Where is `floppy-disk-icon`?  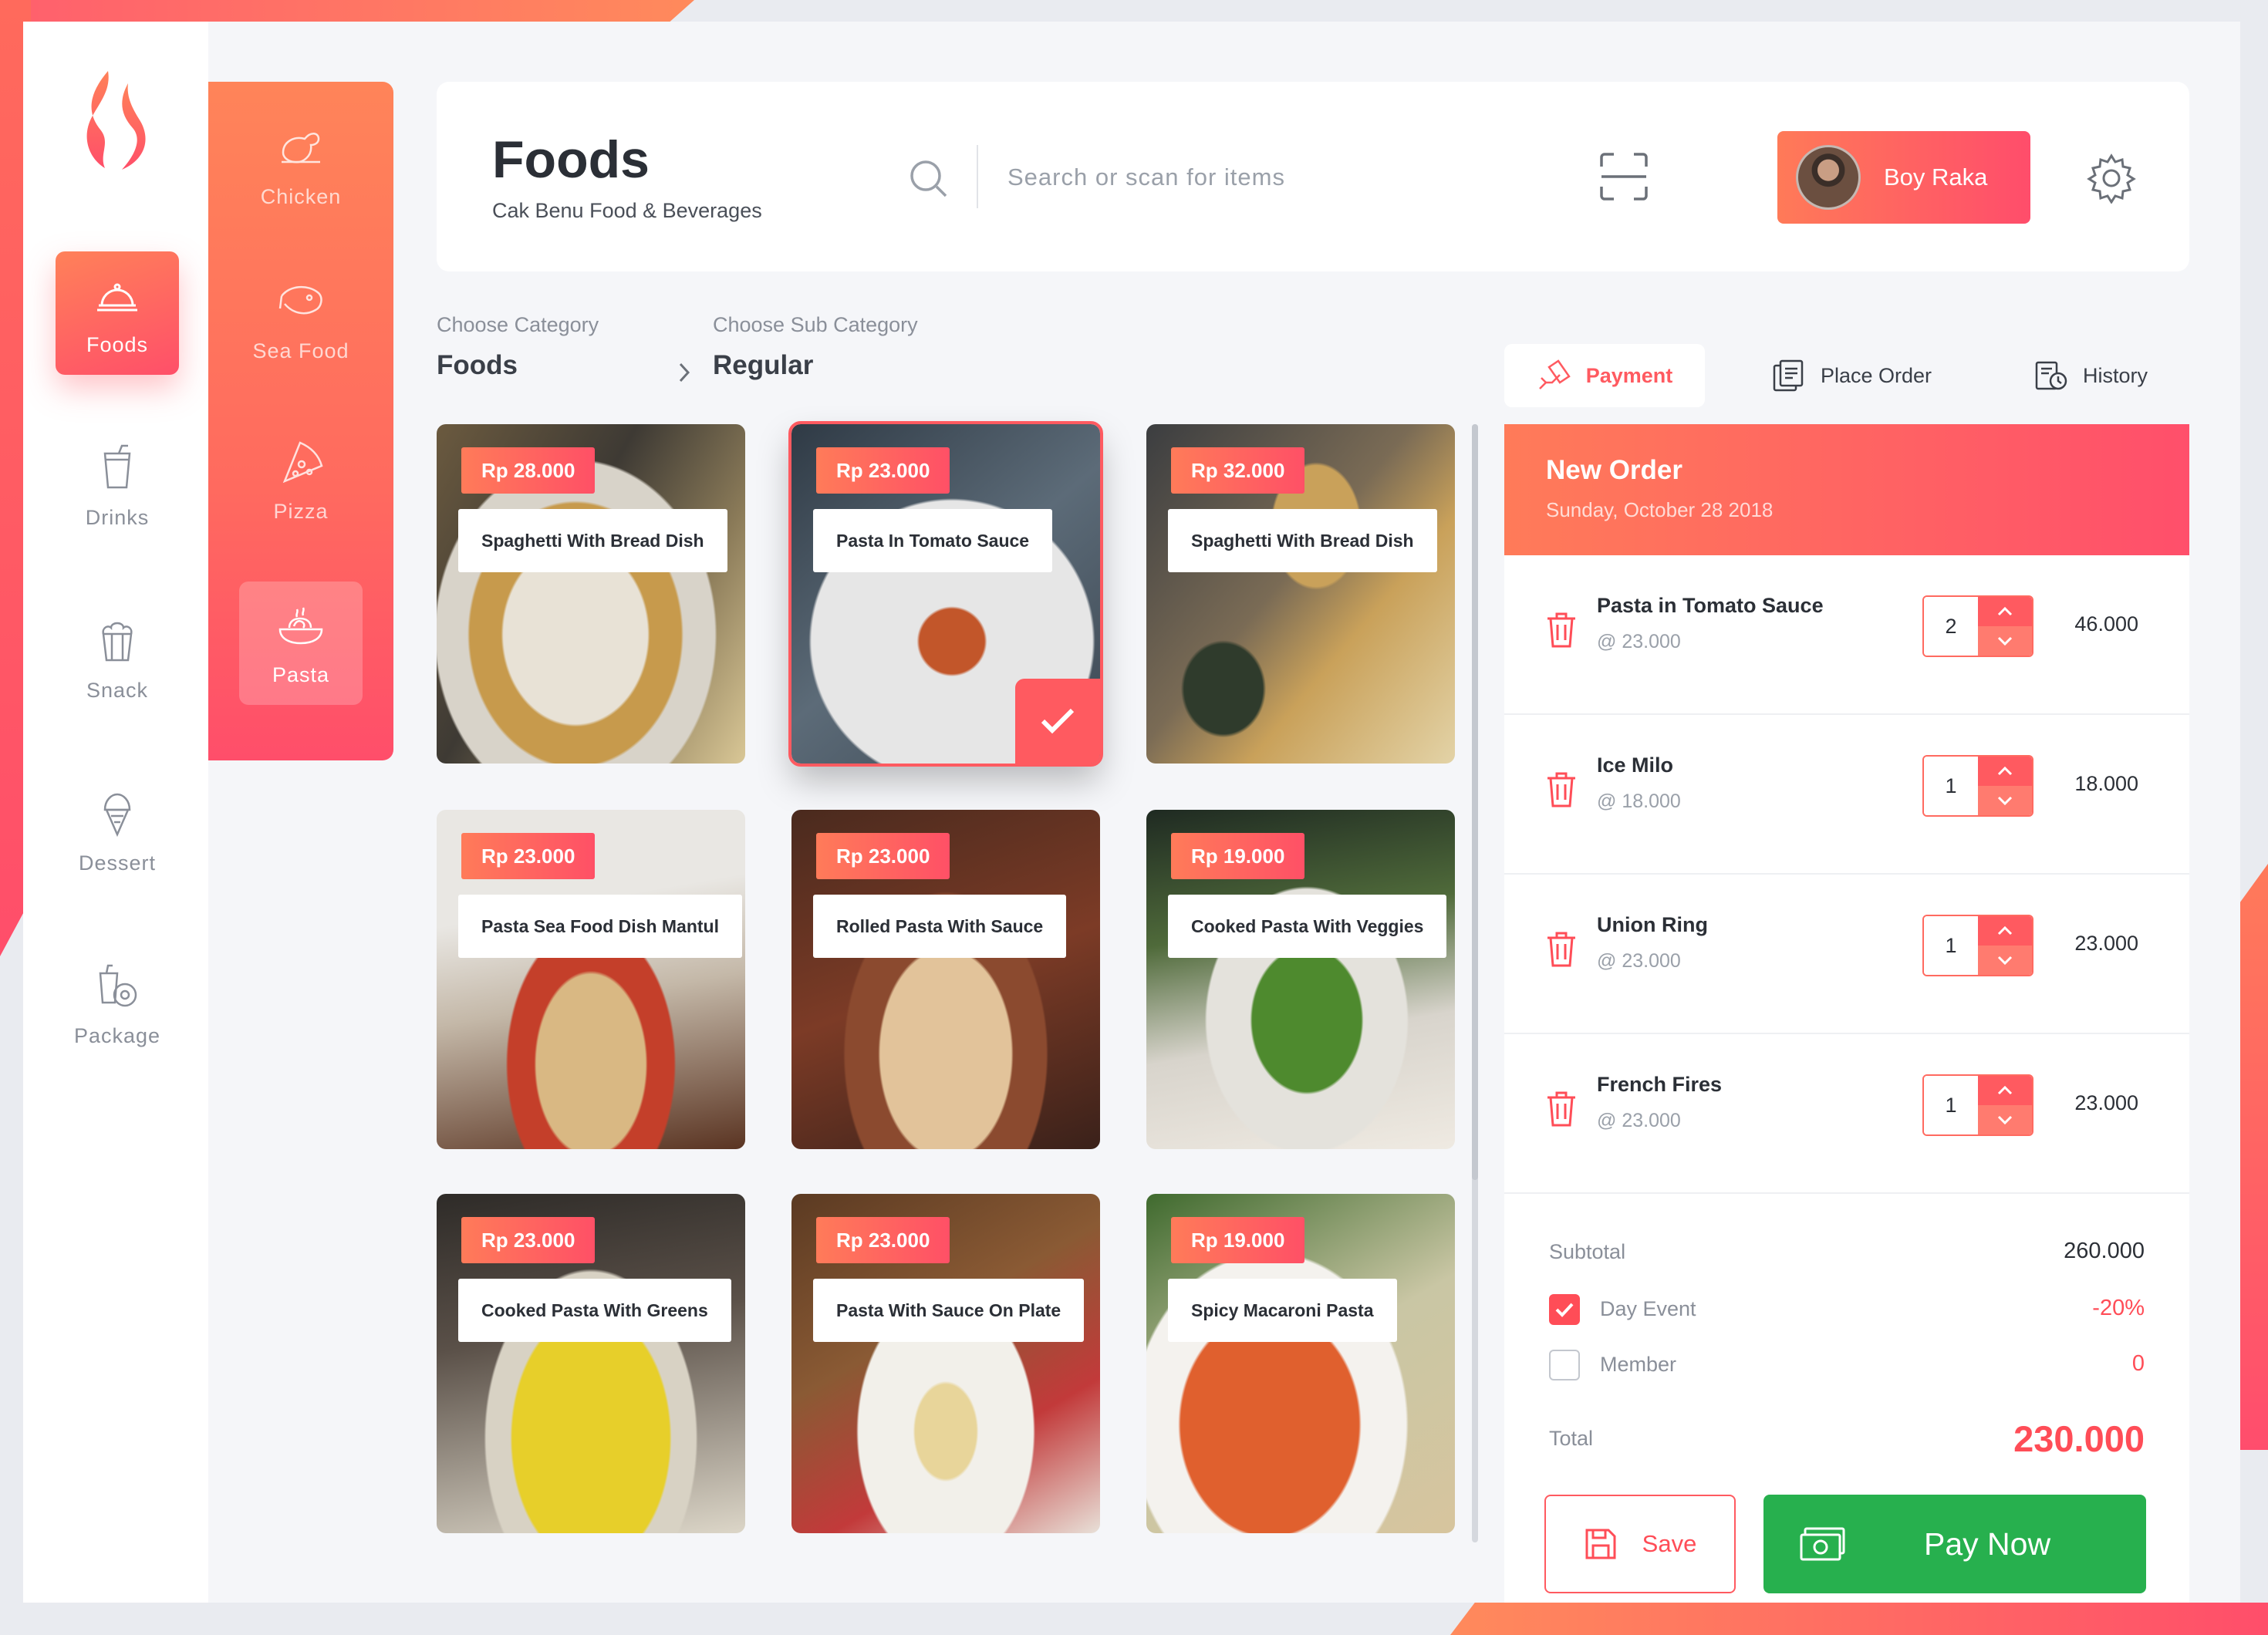 floppy-disk-icon is located at coordinates (1600, 1544).